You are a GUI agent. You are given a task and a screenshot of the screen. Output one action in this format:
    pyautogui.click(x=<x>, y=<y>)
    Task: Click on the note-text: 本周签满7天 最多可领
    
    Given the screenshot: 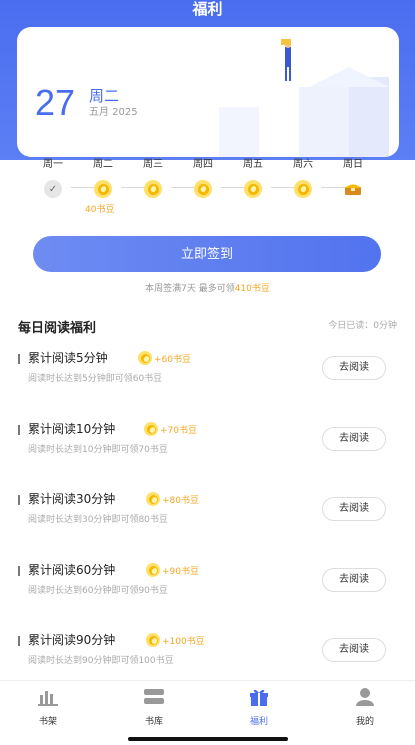 What is the action you would take?
    pyautogui.click(x=190, y=289)
    